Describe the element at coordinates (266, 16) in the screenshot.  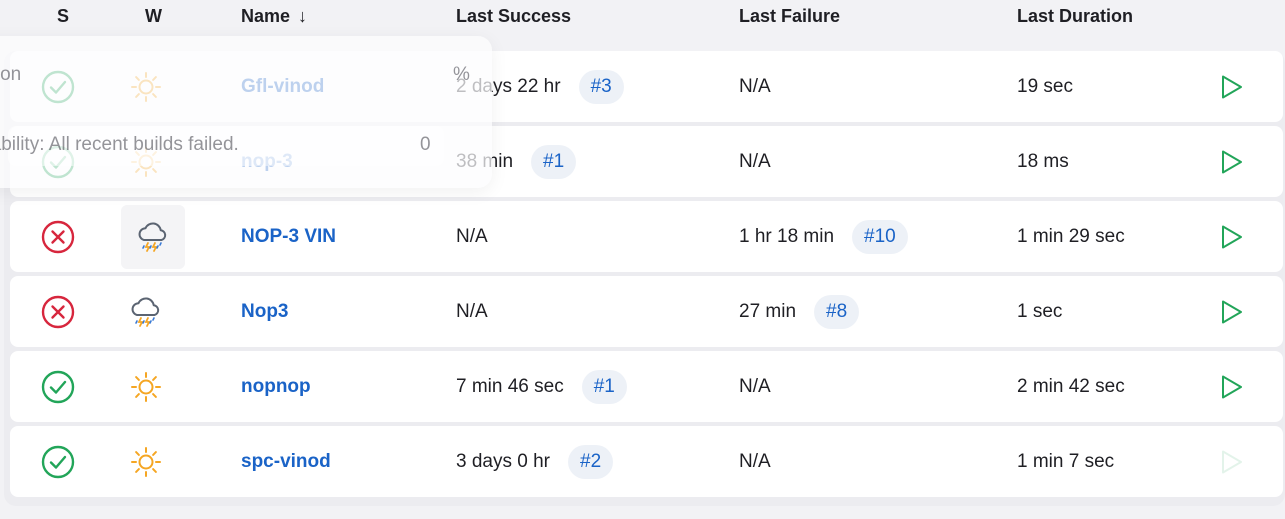
I see `header-name-label: Name` at that location.